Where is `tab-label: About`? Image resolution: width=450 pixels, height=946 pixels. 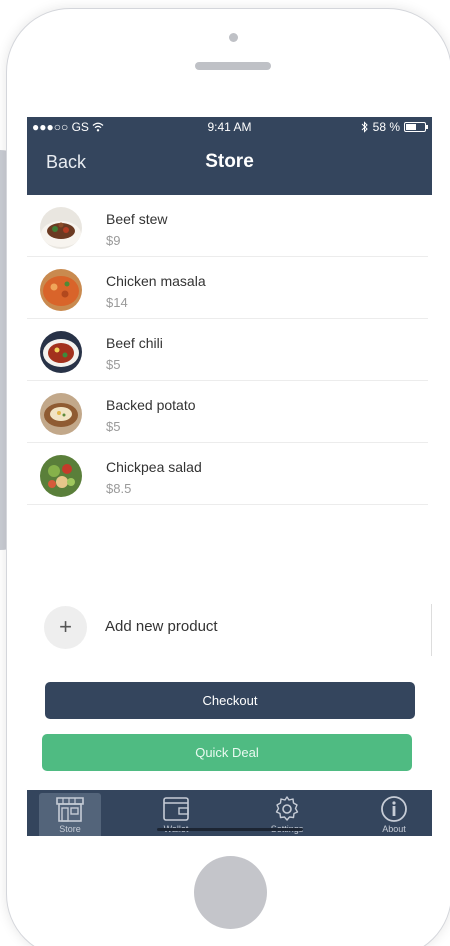
tab-label: About is located at coordinates (394, 829).